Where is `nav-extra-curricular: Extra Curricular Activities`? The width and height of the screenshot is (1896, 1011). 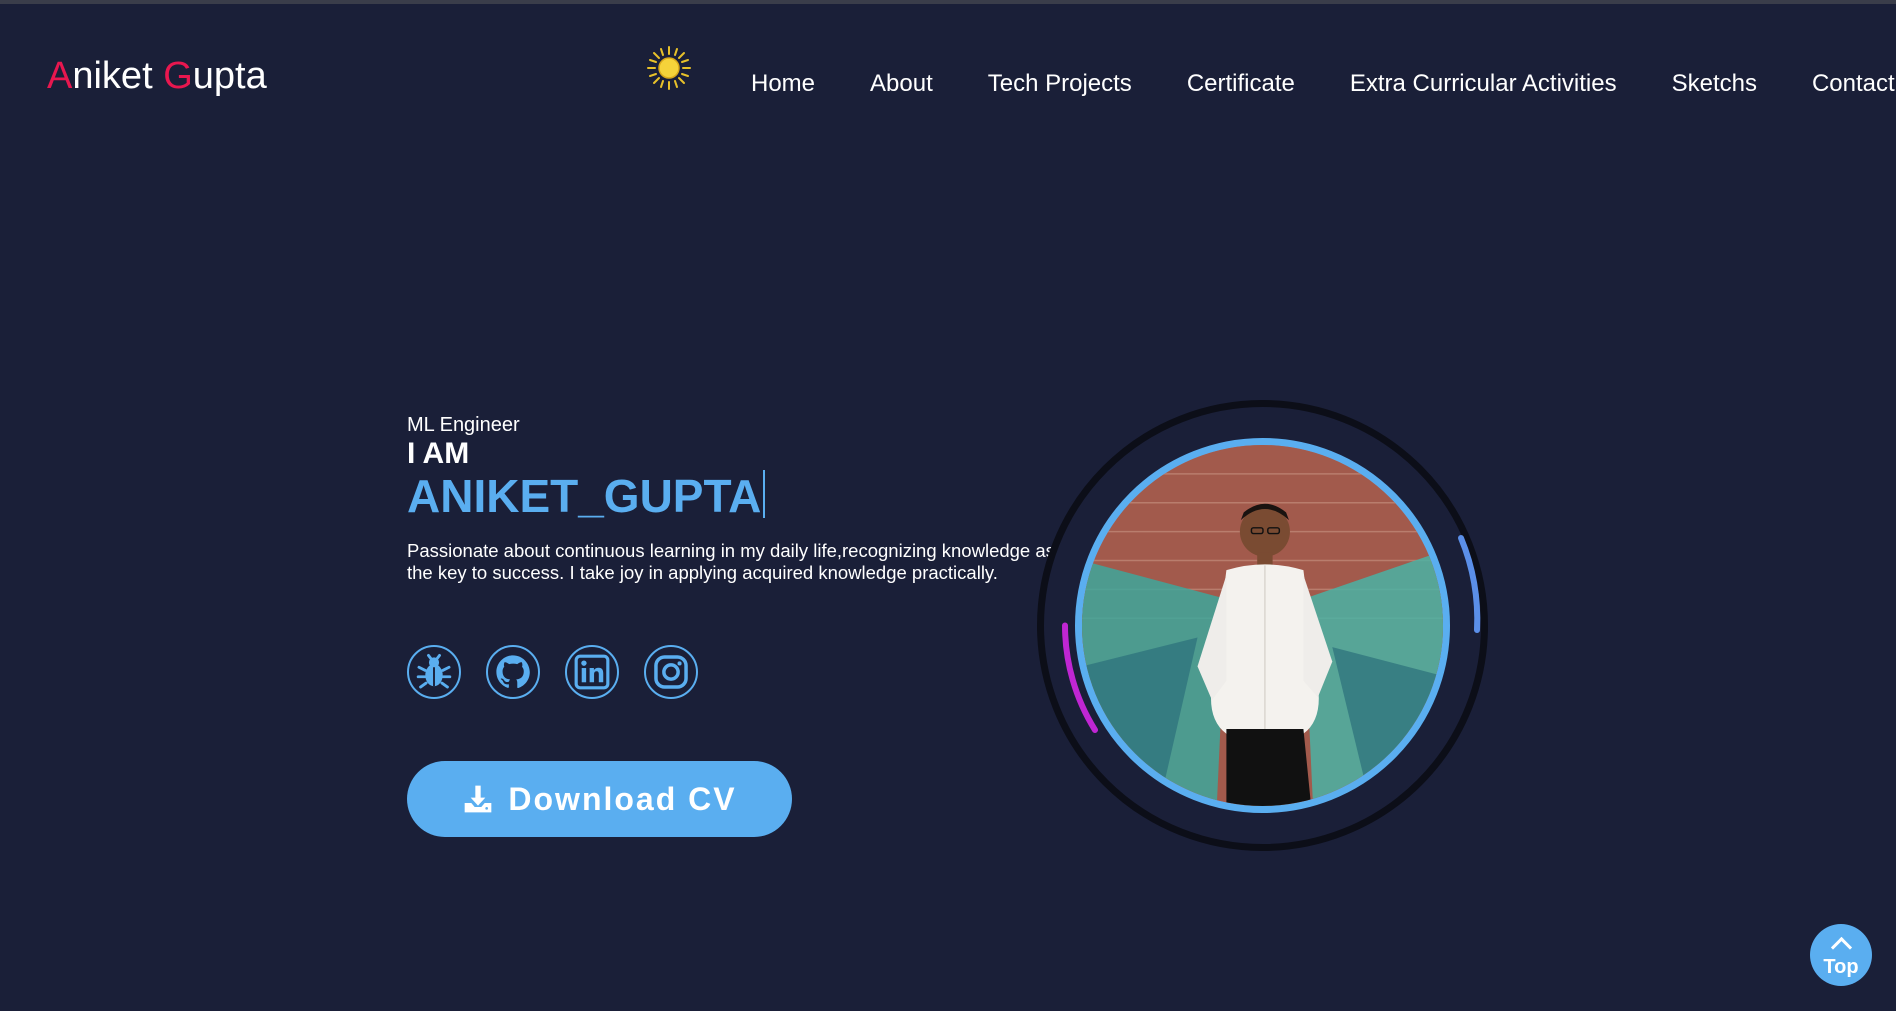
nav-extra-curricular: Extra Curricular Activities is located at coordinates (1483, 84).